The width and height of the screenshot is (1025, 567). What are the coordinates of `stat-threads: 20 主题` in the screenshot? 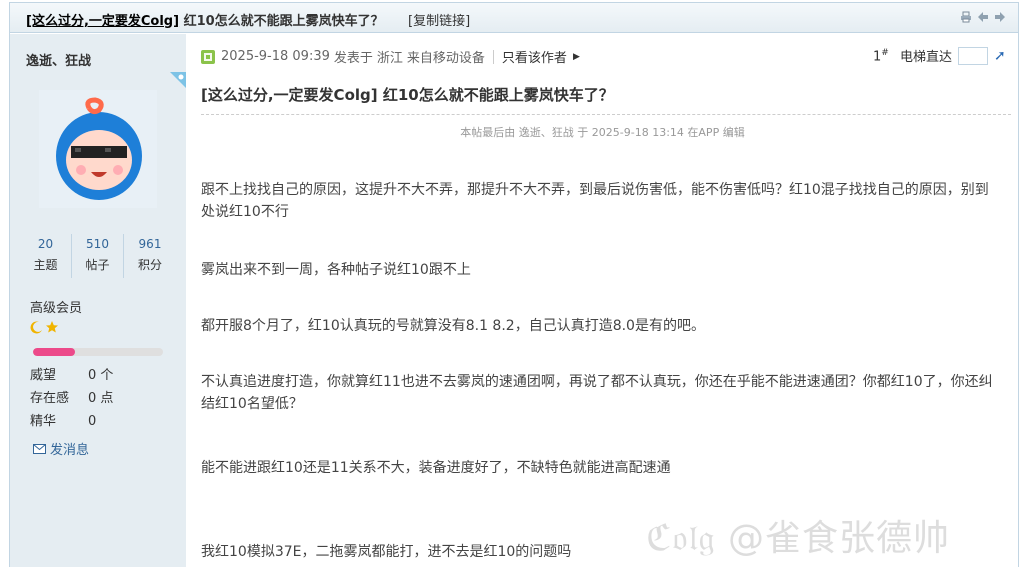 It's located at (46, 256).